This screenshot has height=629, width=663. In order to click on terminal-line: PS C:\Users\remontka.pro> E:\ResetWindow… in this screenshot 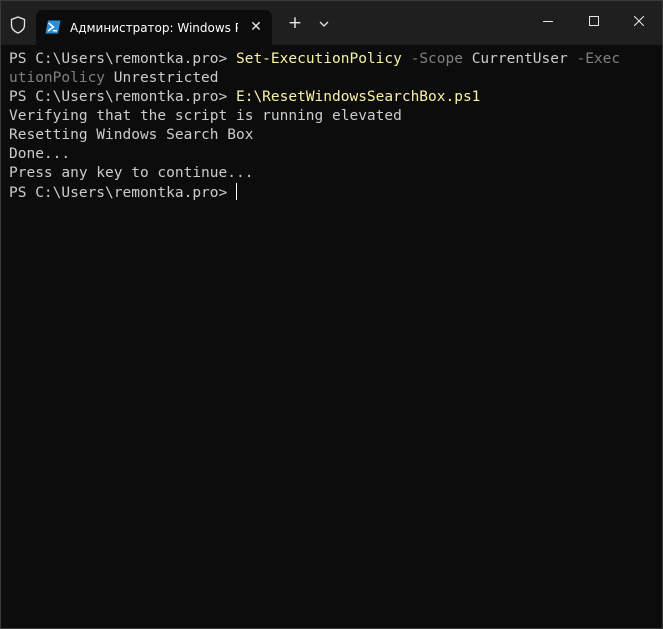, I will do `click(334, 97)`.